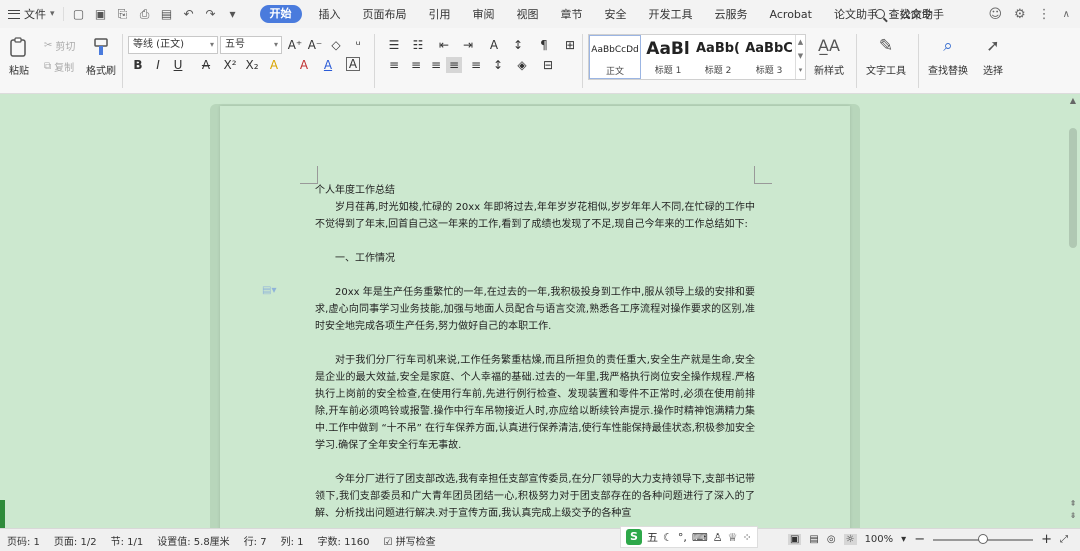 The height and width of the screenshot is (551, 1080). Describe the element at coordinates (444, 45) in the screenshot. I see `decrease-indent-icon: ⇤` at that location.